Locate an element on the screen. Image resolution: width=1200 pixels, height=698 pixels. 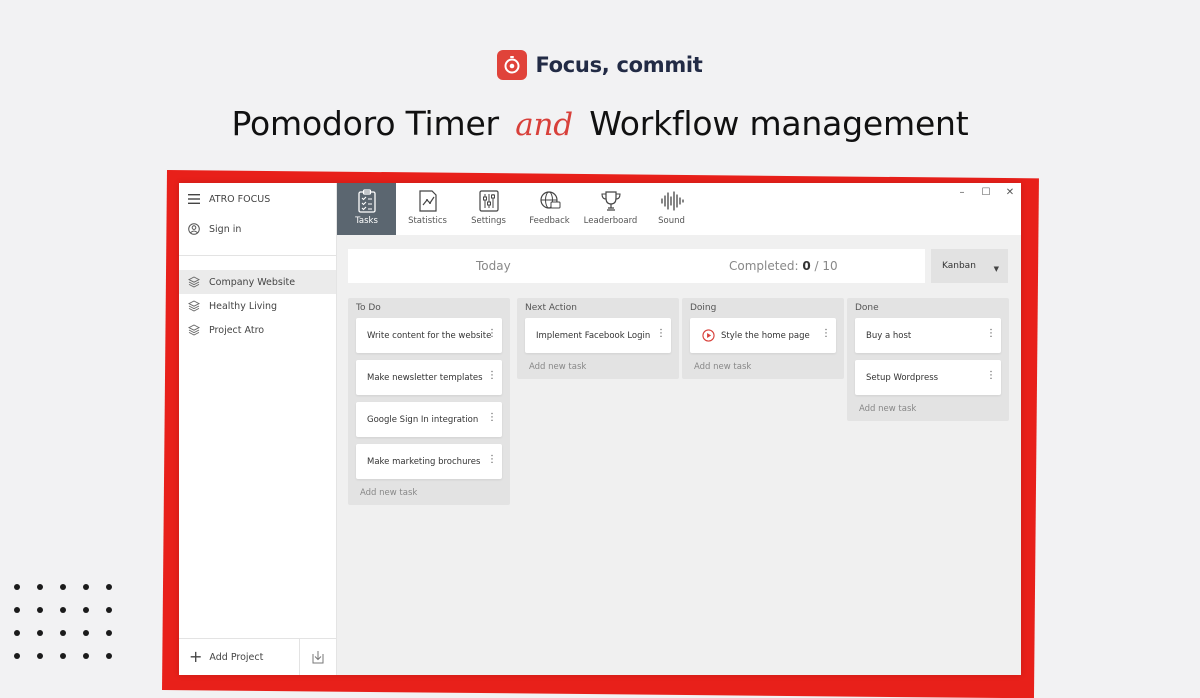
project-item-company-website: Company Website is located at coordinates (257, 282).